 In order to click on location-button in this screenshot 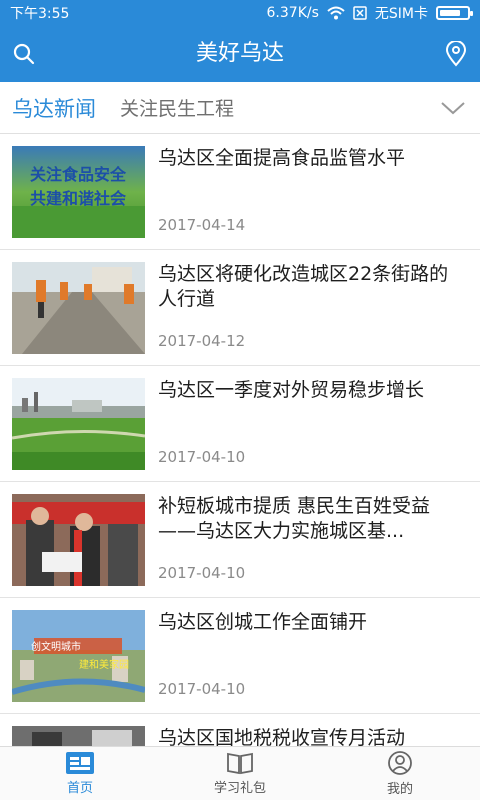, I will do `click(456, 54)`.